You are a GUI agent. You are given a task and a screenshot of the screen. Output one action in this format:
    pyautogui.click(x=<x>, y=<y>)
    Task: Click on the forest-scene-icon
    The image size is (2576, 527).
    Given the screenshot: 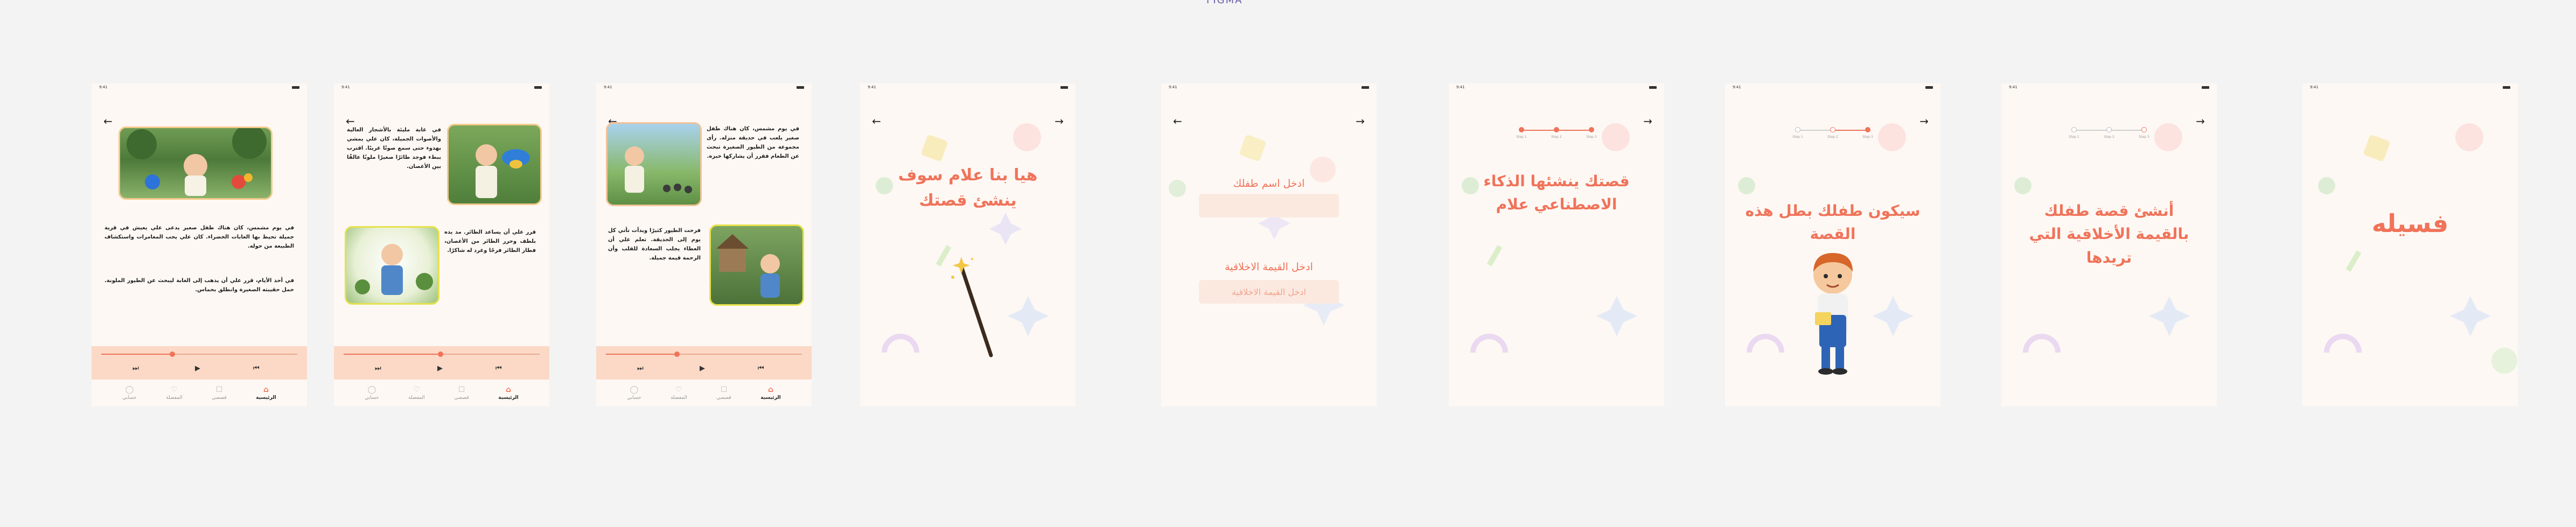 What is the action you would take?
    pyautogui.click(x=197, y=162)
    